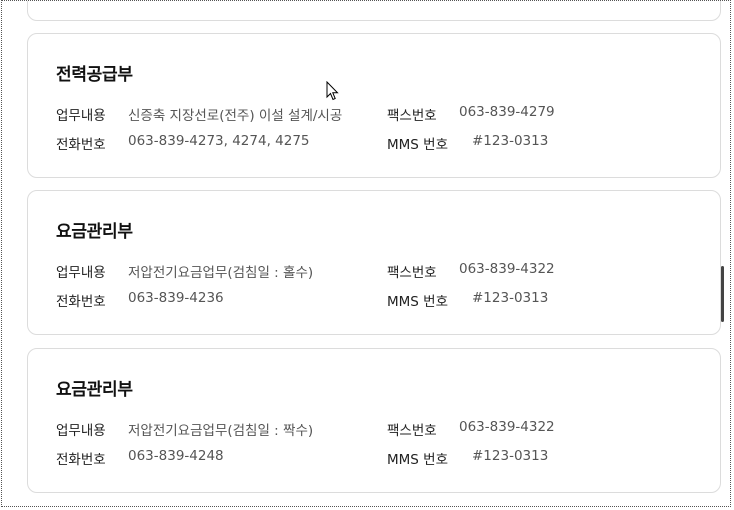 The width and height of the screenshot is (734, 510). Describe the element at coordinates (94, 75) in the screenshot. I see `department-title: 전력공급부` at that location.